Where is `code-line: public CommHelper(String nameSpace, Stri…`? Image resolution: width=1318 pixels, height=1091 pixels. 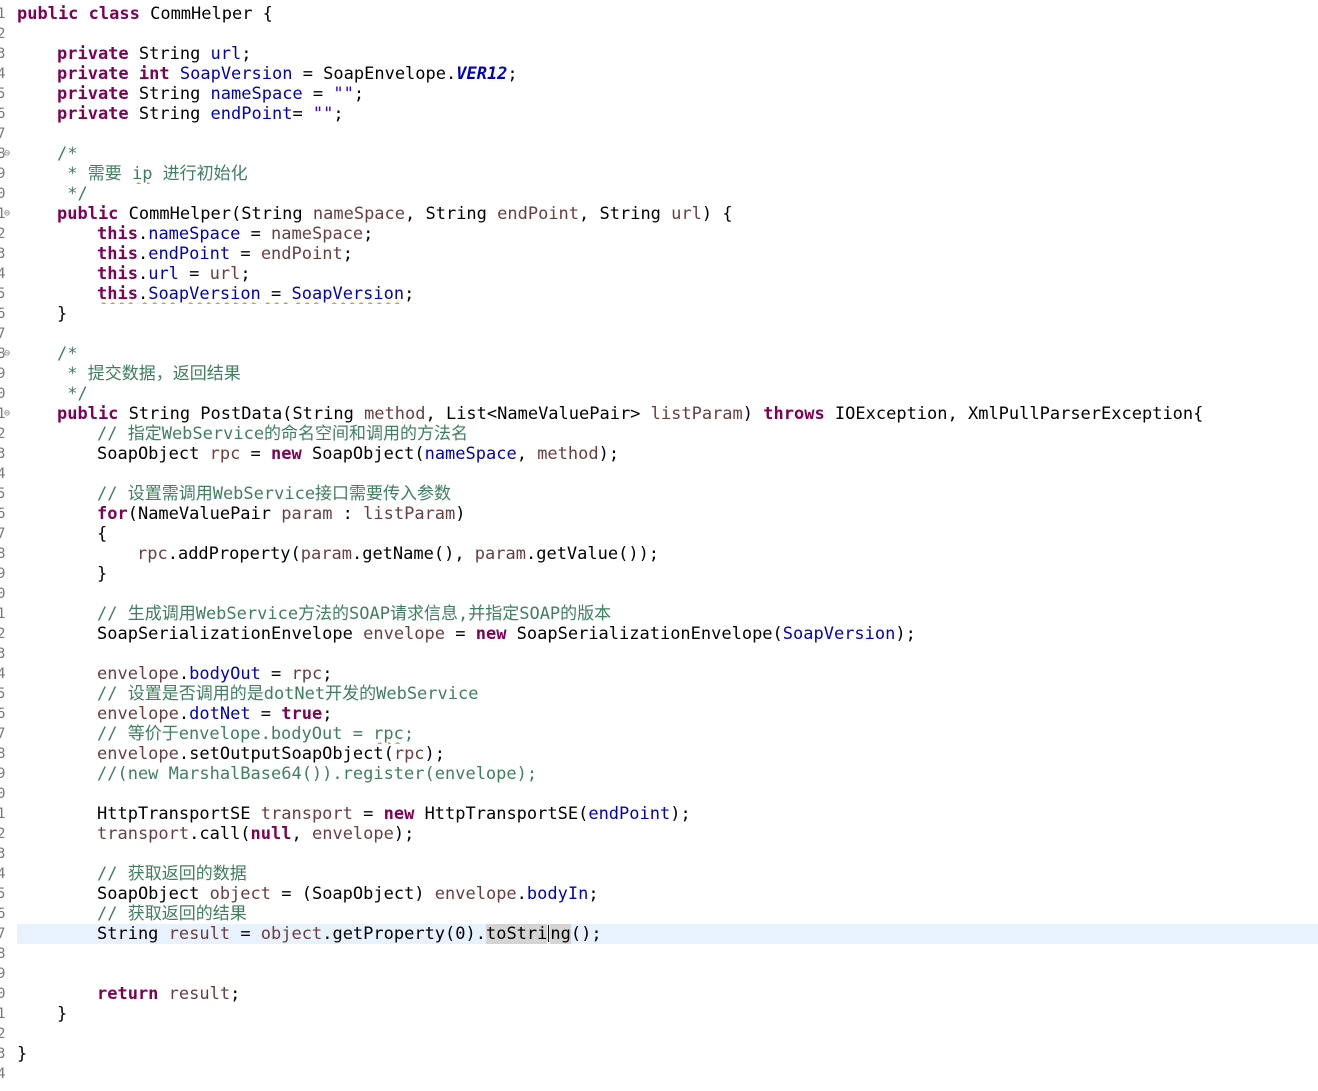
code-line: public CommHelper(String nameSpace, Stri… is located at coordinates (667, 214).